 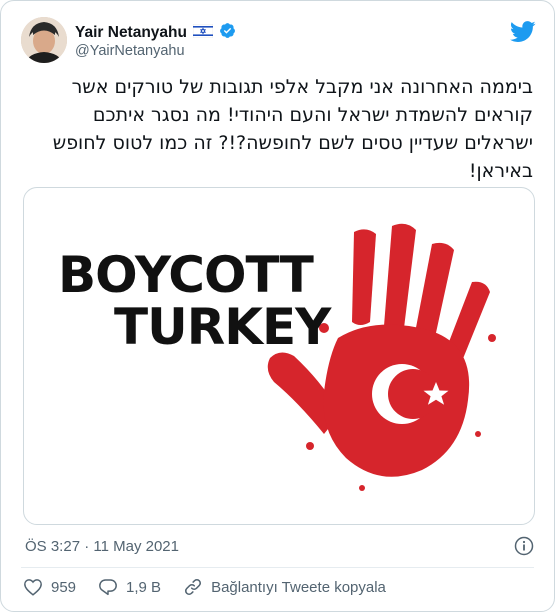 I want to click on reply-button: 1,9 B, so click(x=129, y=587).